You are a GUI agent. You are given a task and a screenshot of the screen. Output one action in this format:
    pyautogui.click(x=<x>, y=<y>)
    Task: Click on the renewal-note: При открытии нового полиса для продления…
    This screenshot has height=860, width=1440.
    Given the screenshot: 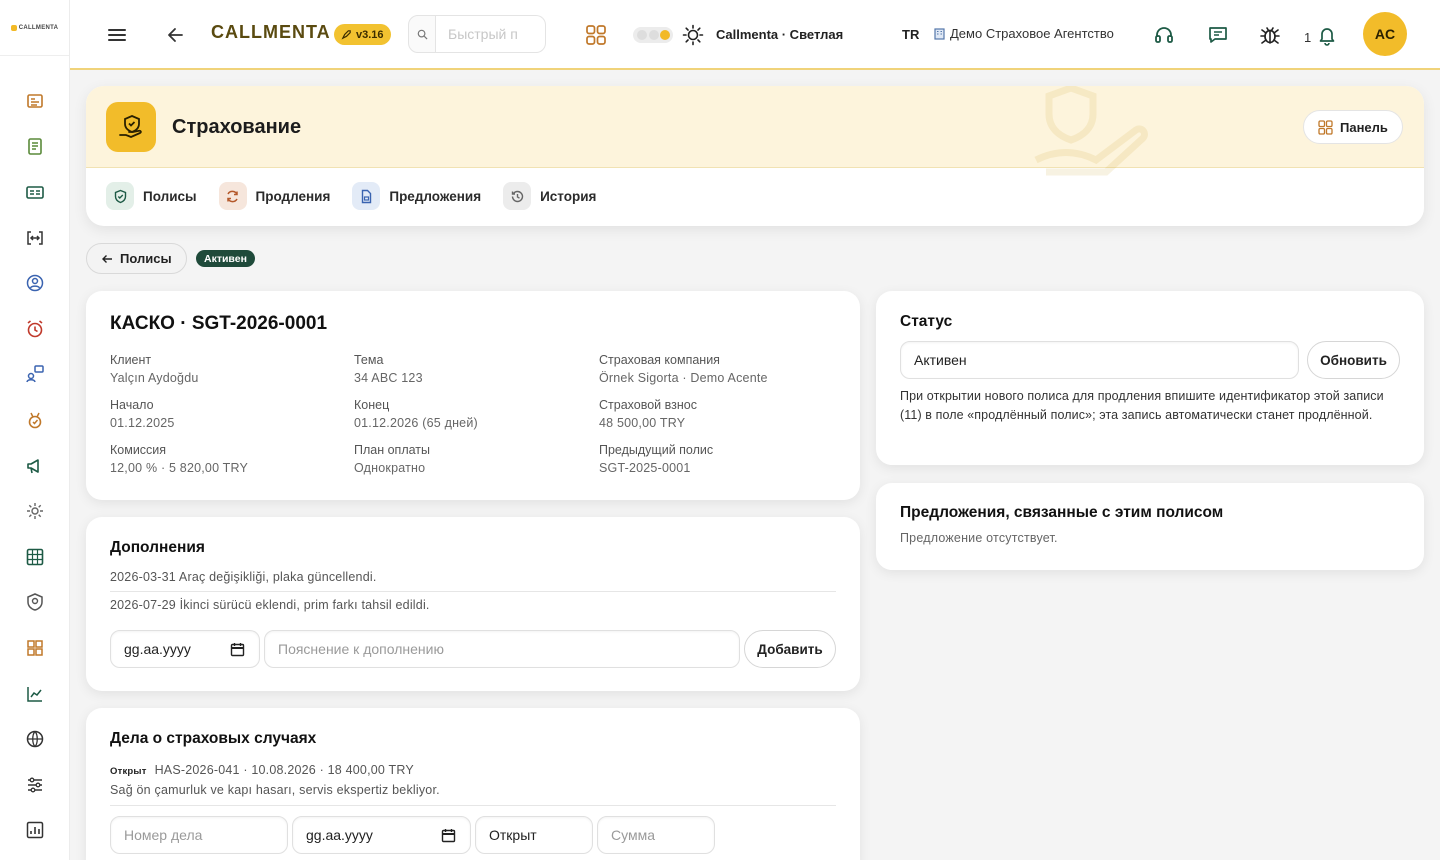 What is the action you would take?
    pyautogui.click(x=1142, y=405)
    